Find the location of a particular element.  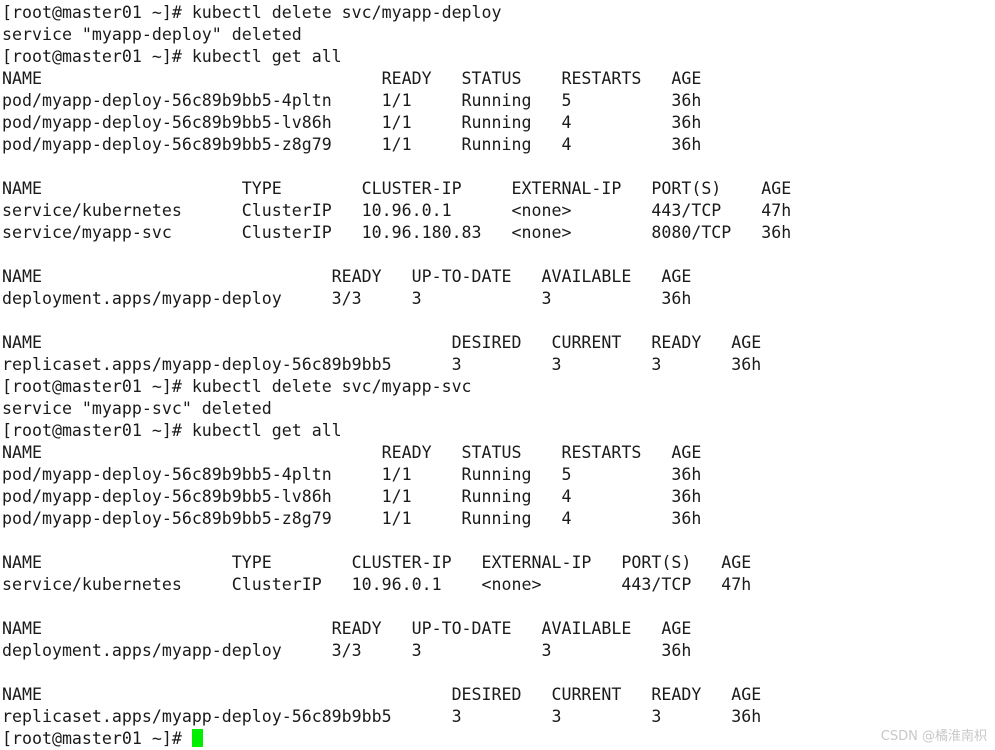

terminal-prompt-line: [root@master01 ~]# is located at coordinates (498, 739).